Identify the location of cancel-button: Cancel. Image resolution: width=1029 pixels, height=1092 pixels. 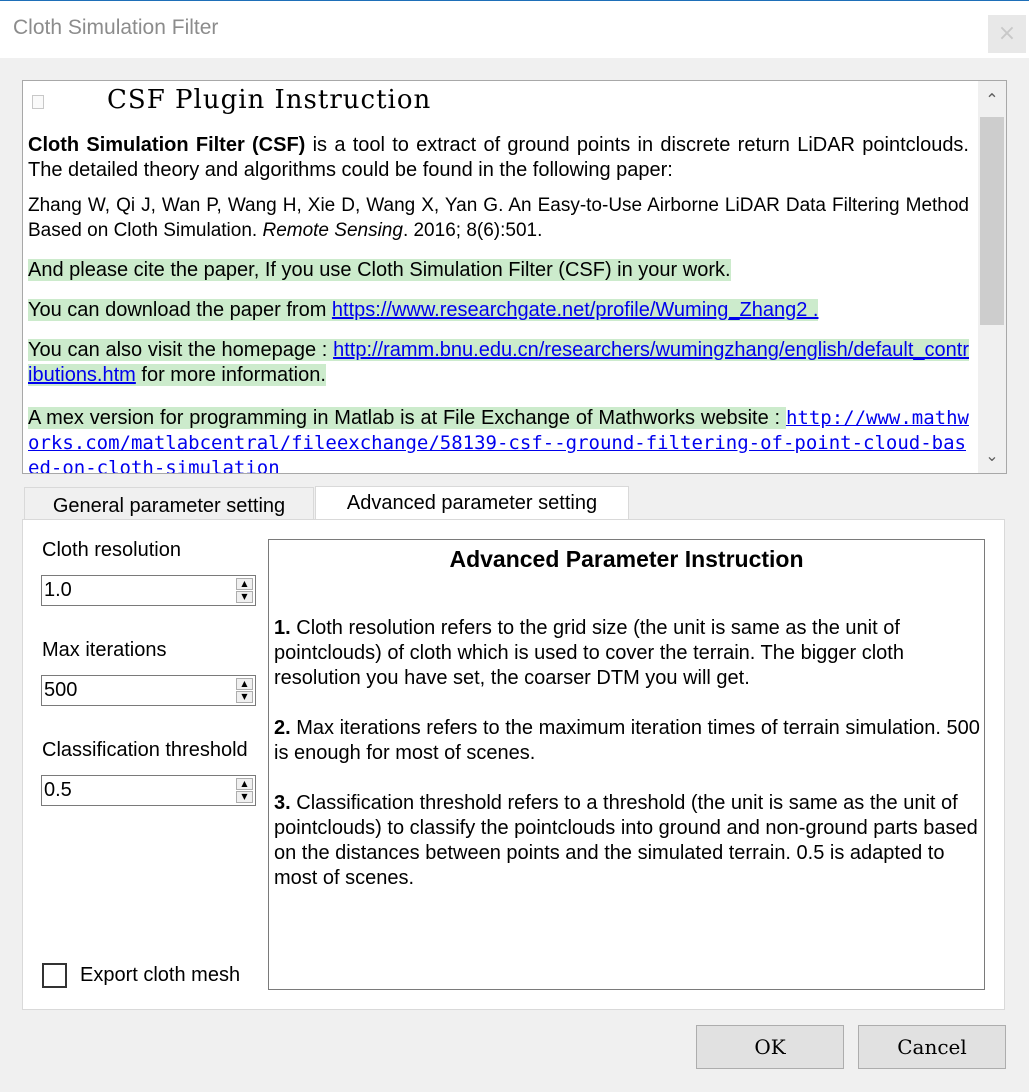
(932, 1047).